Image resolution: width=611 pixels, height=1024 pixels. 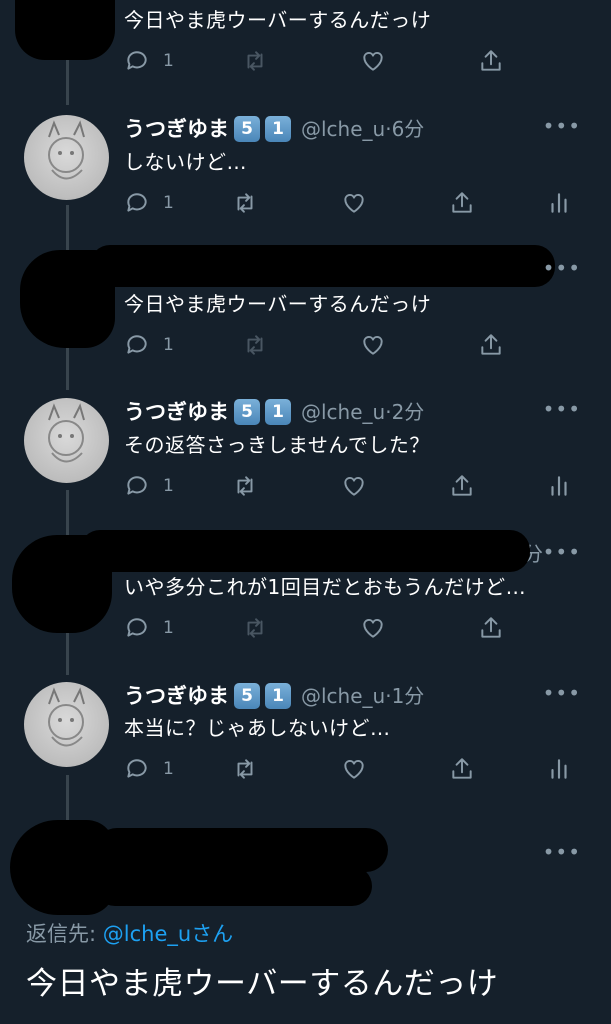 I want to click on tweet-text: その返答さっきしませんでした？, so click(x=277, y=445).